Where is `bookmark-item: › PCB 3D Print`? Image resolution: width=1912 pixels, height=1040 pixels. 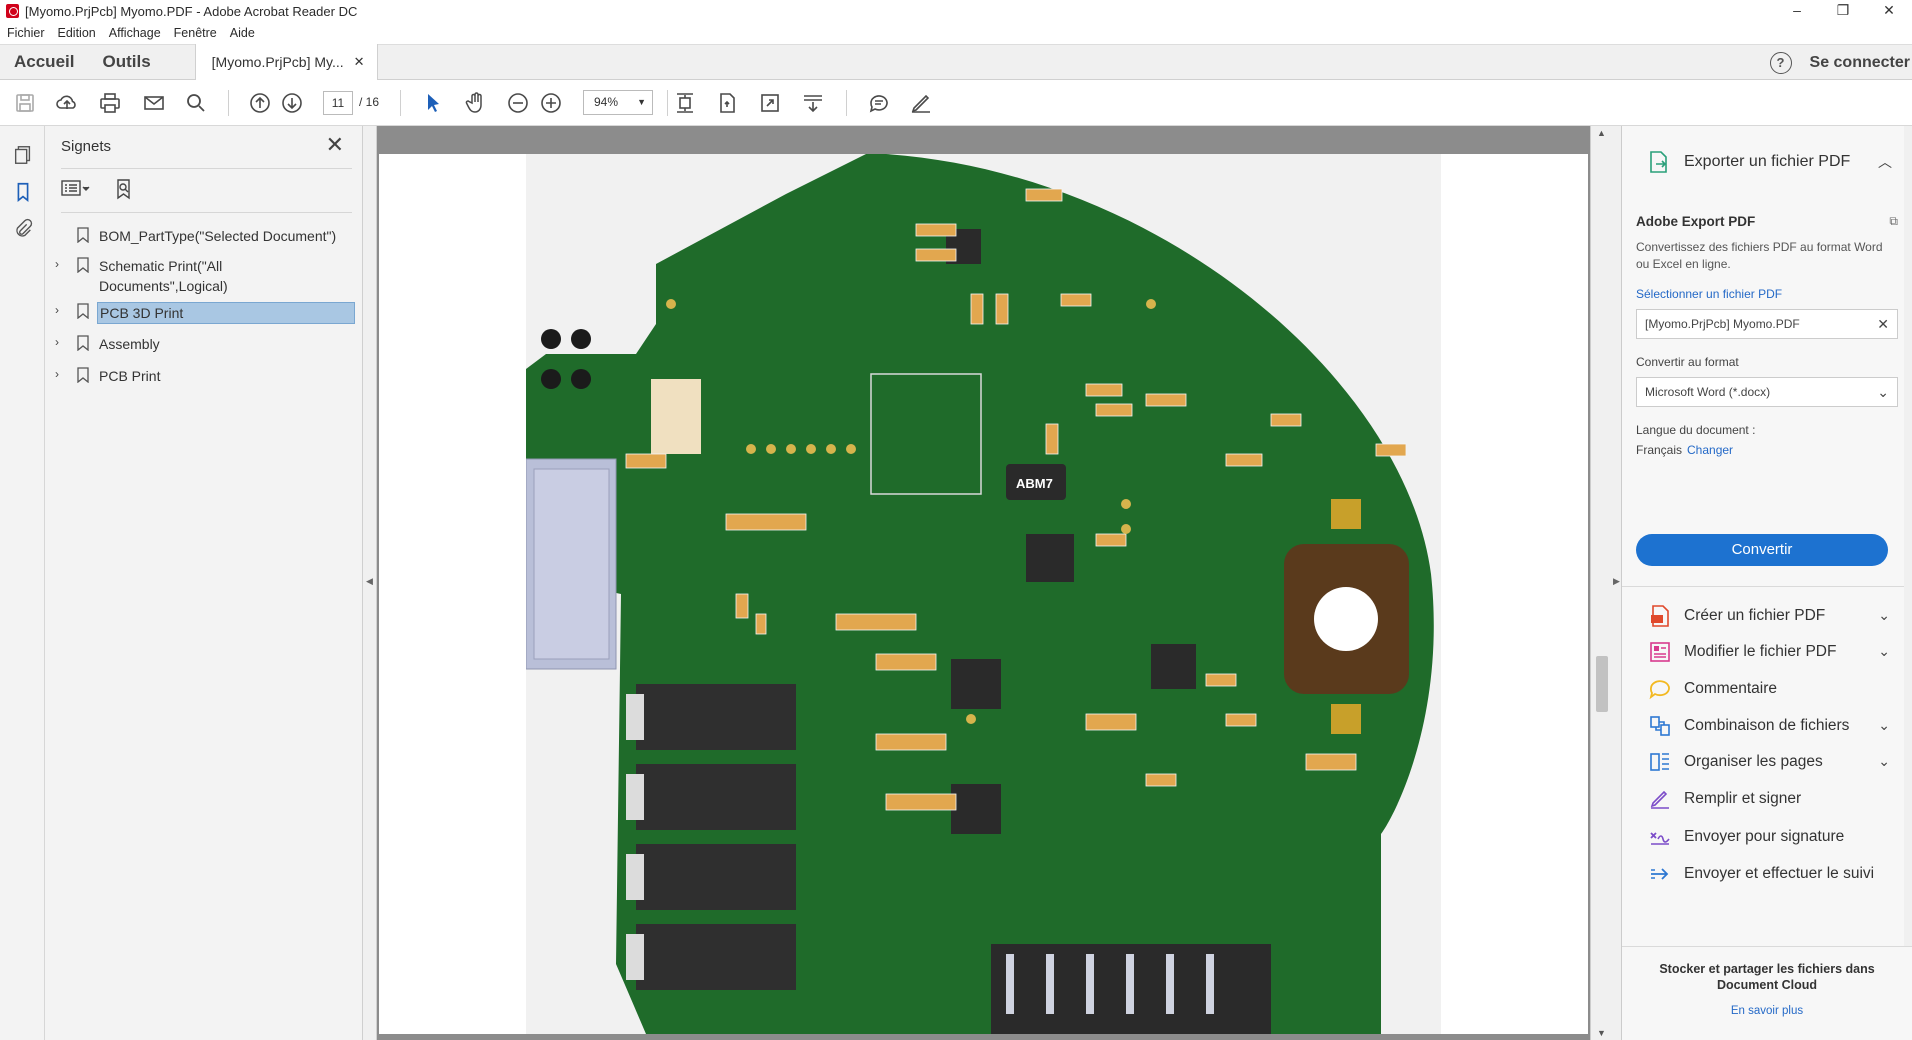
bookmark-item: › PCB 3D Print is located at coordinates (205, 313).